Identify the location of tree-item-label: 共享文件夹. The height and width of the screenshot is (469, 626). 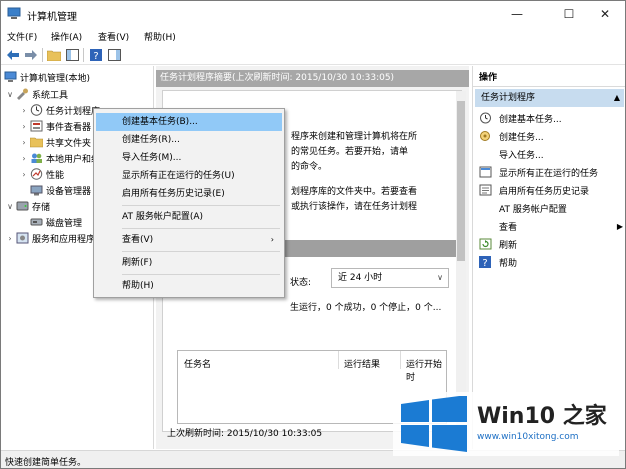
(69, 143).